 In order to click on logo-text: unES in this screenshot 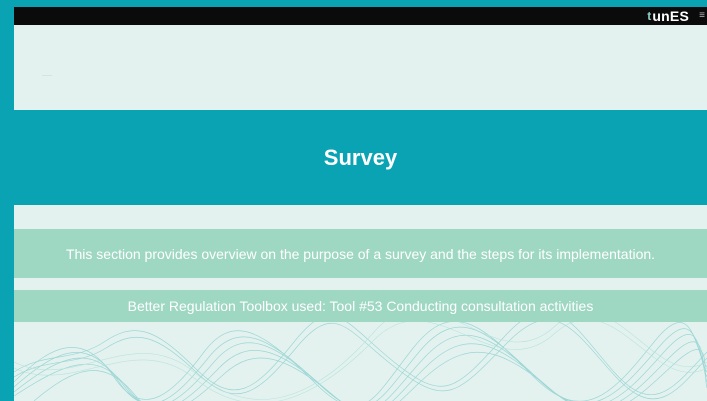, I will do `click(670, 16)`.